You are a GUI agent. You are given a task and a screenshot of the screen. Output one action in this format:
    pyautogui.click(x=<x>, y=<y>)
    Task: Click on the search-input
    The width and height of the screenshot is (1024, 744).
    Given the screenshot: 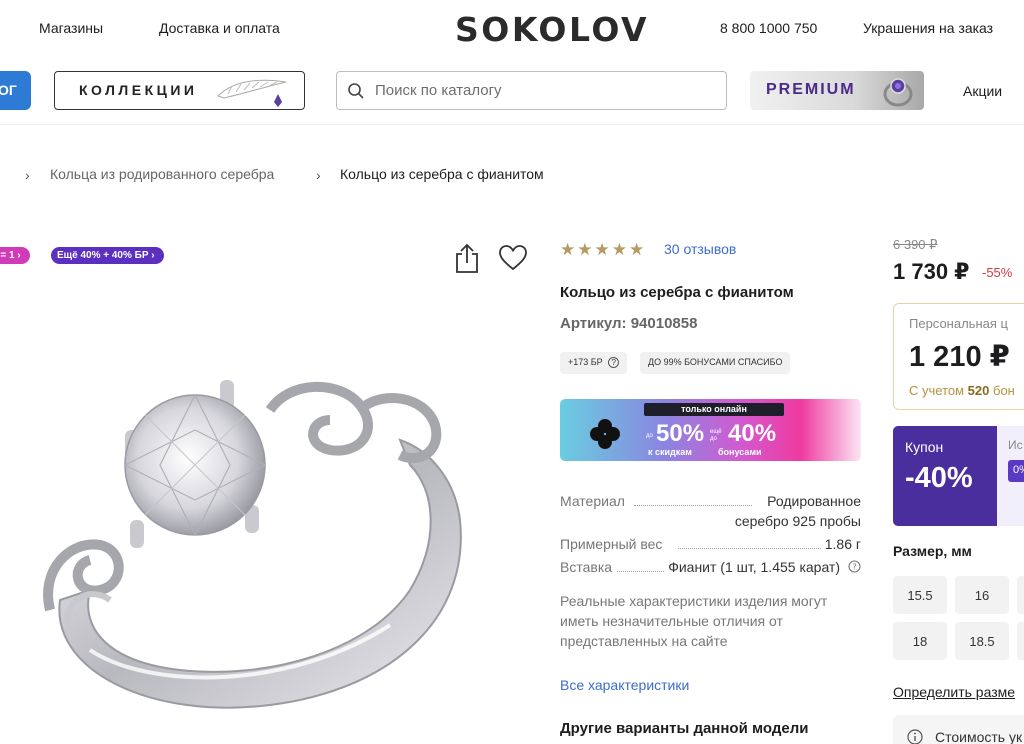 What is the action you would take?
    pyautogui.click(x=545, y=90)
    